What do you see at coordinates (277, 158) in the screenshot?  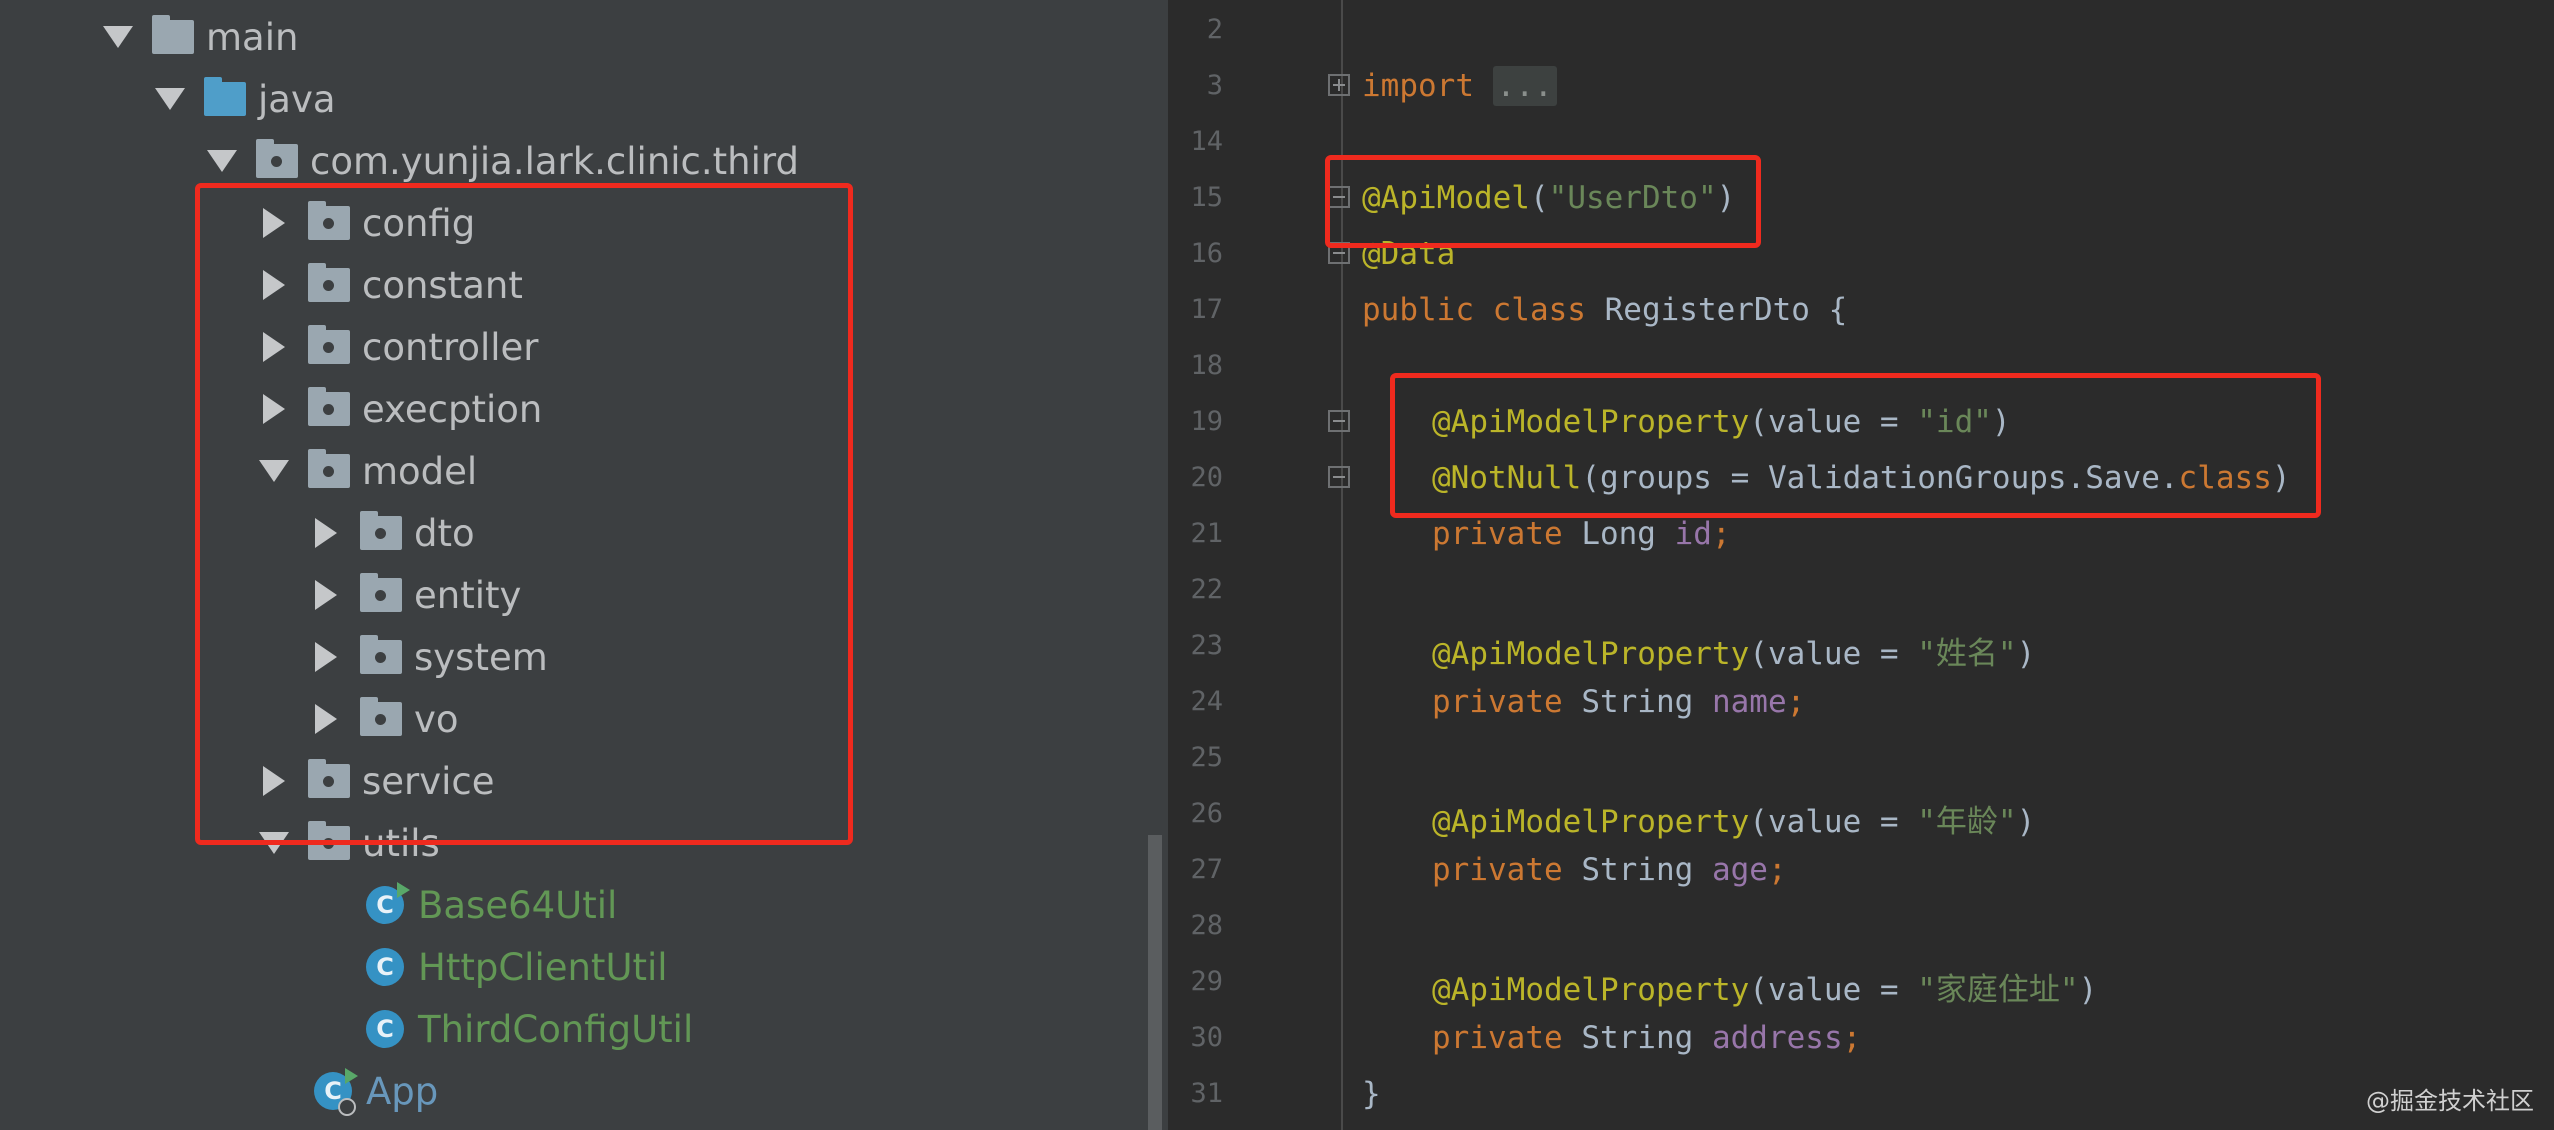 I see `package-icon` at bounding box center [277, 158].